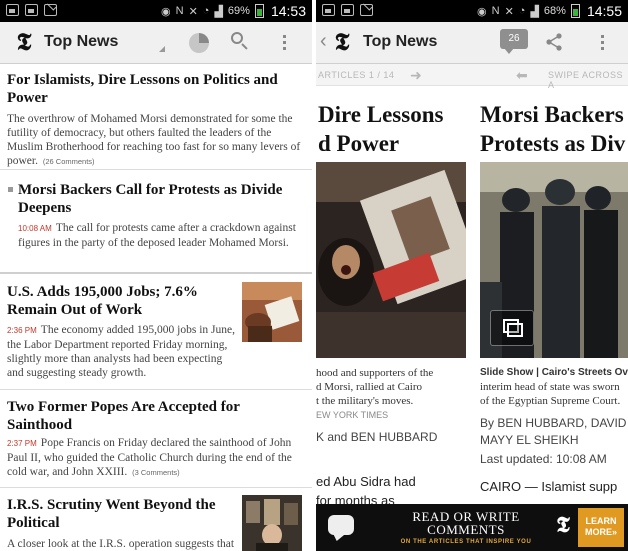 Image resolution: width=628 pixels, height=551 pixels. What do you see at coordinates (550, 401) in the screenshot?
I see `photo-caption-line: of the Egyptian Supreme Court.` at bounding box center [550, 401].